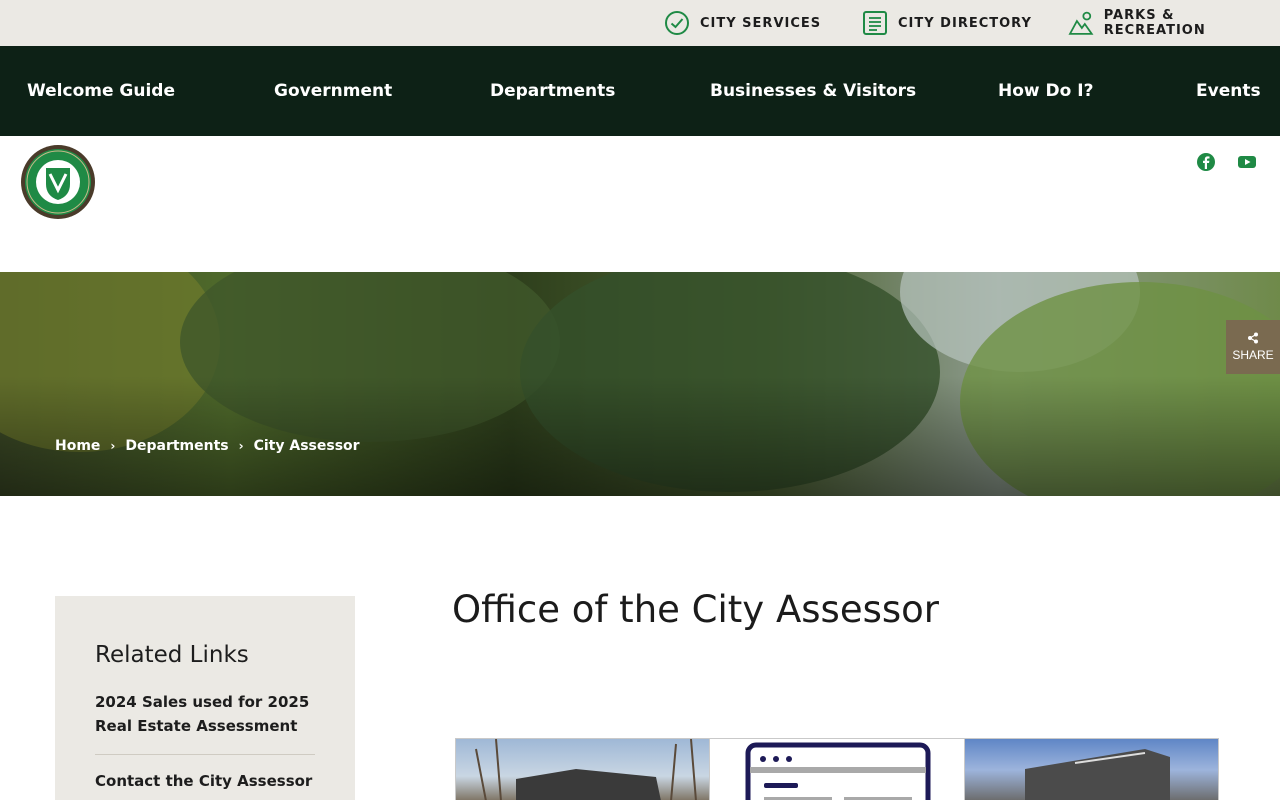 This screenshot has width=1280, height=800. Describe the element at coordinates (205, 781) in the screenshot. I see `related-link-contact-assessor: Contact the City Assessor` at that location.